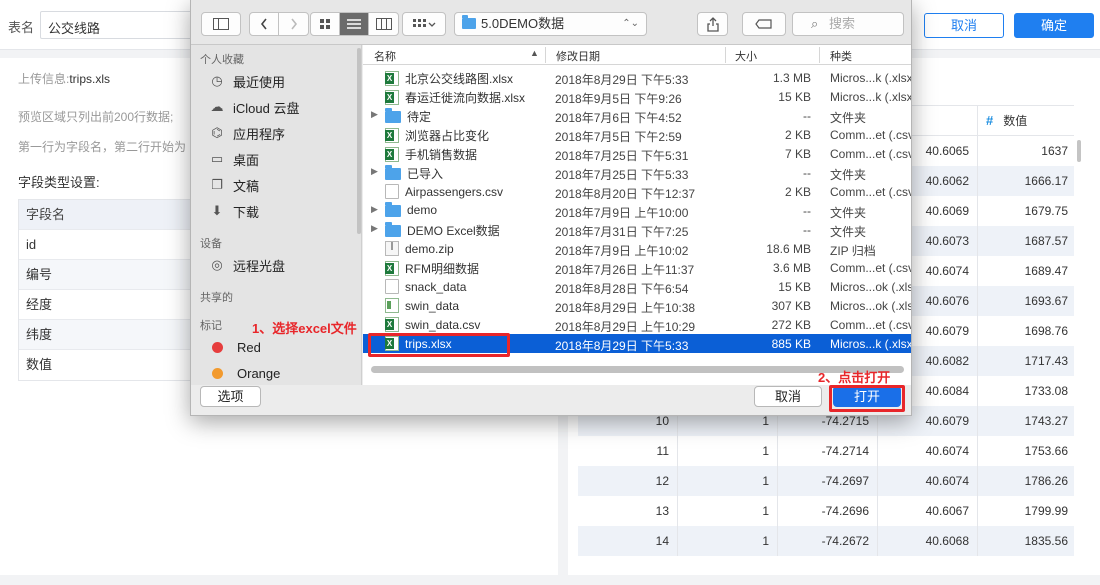 The height and width of the screenshot is (585, 1100). Describe the element at coordinates (259, 134) in the screenshot. I see `sidebar-item-label: 应用程序` at that location.